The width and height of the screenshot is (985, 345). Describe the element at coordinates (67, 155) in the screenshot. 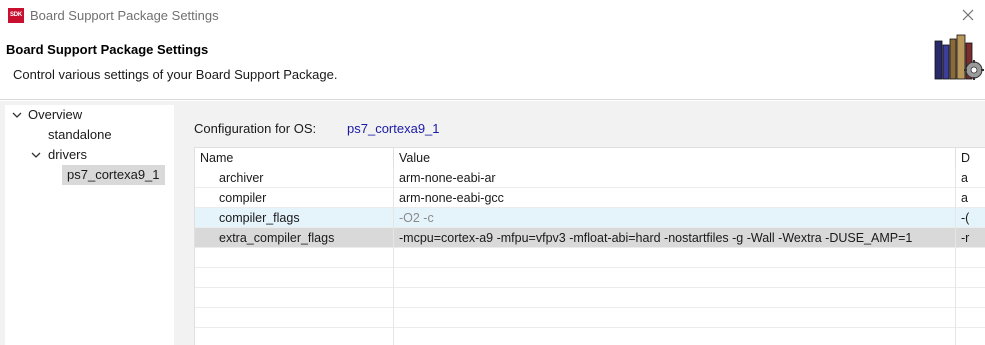

I see `tree-item-drivers: drivers` at that location.